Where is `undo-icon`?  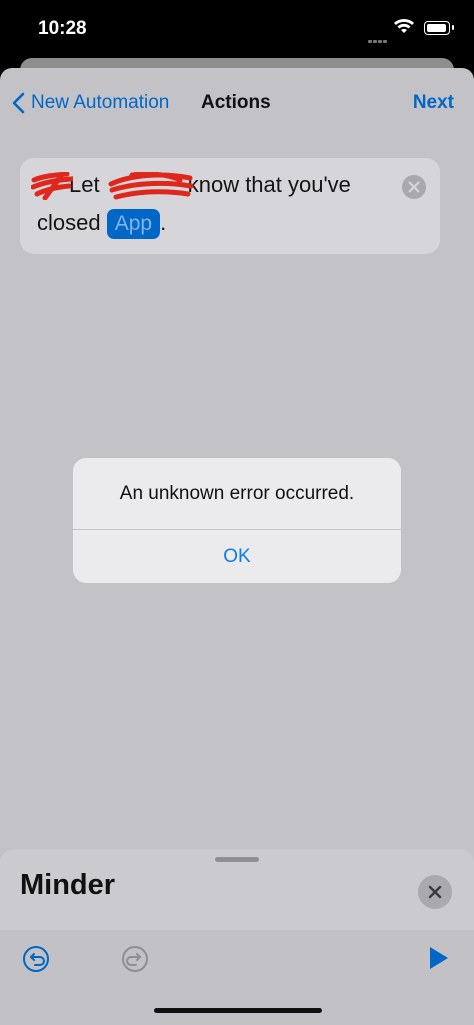 undo-icon is located at coordinates (36, 959).